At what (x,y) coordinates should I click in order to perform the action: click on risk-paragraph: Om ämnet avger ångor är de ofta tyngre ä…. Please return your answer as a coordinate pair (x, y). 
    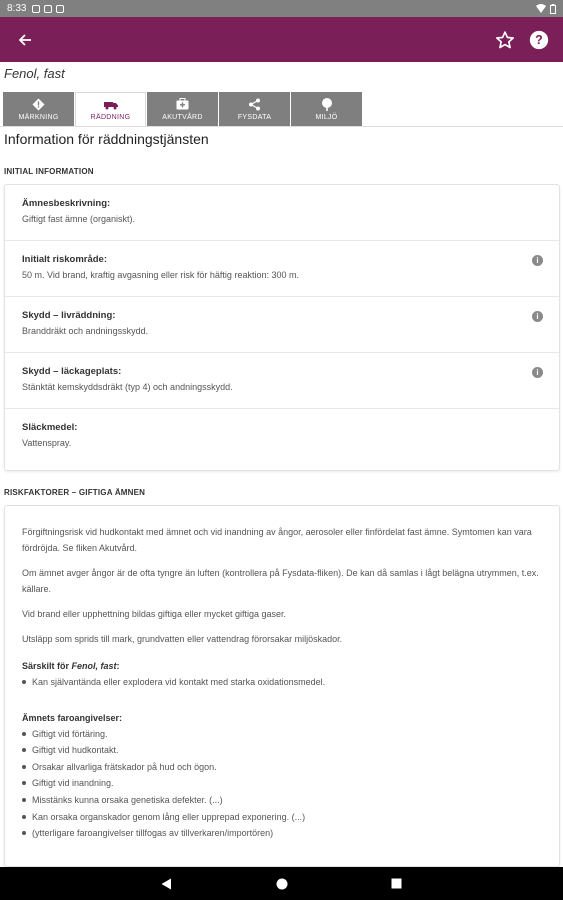
    Looking at the image, I should click on (280, 581).